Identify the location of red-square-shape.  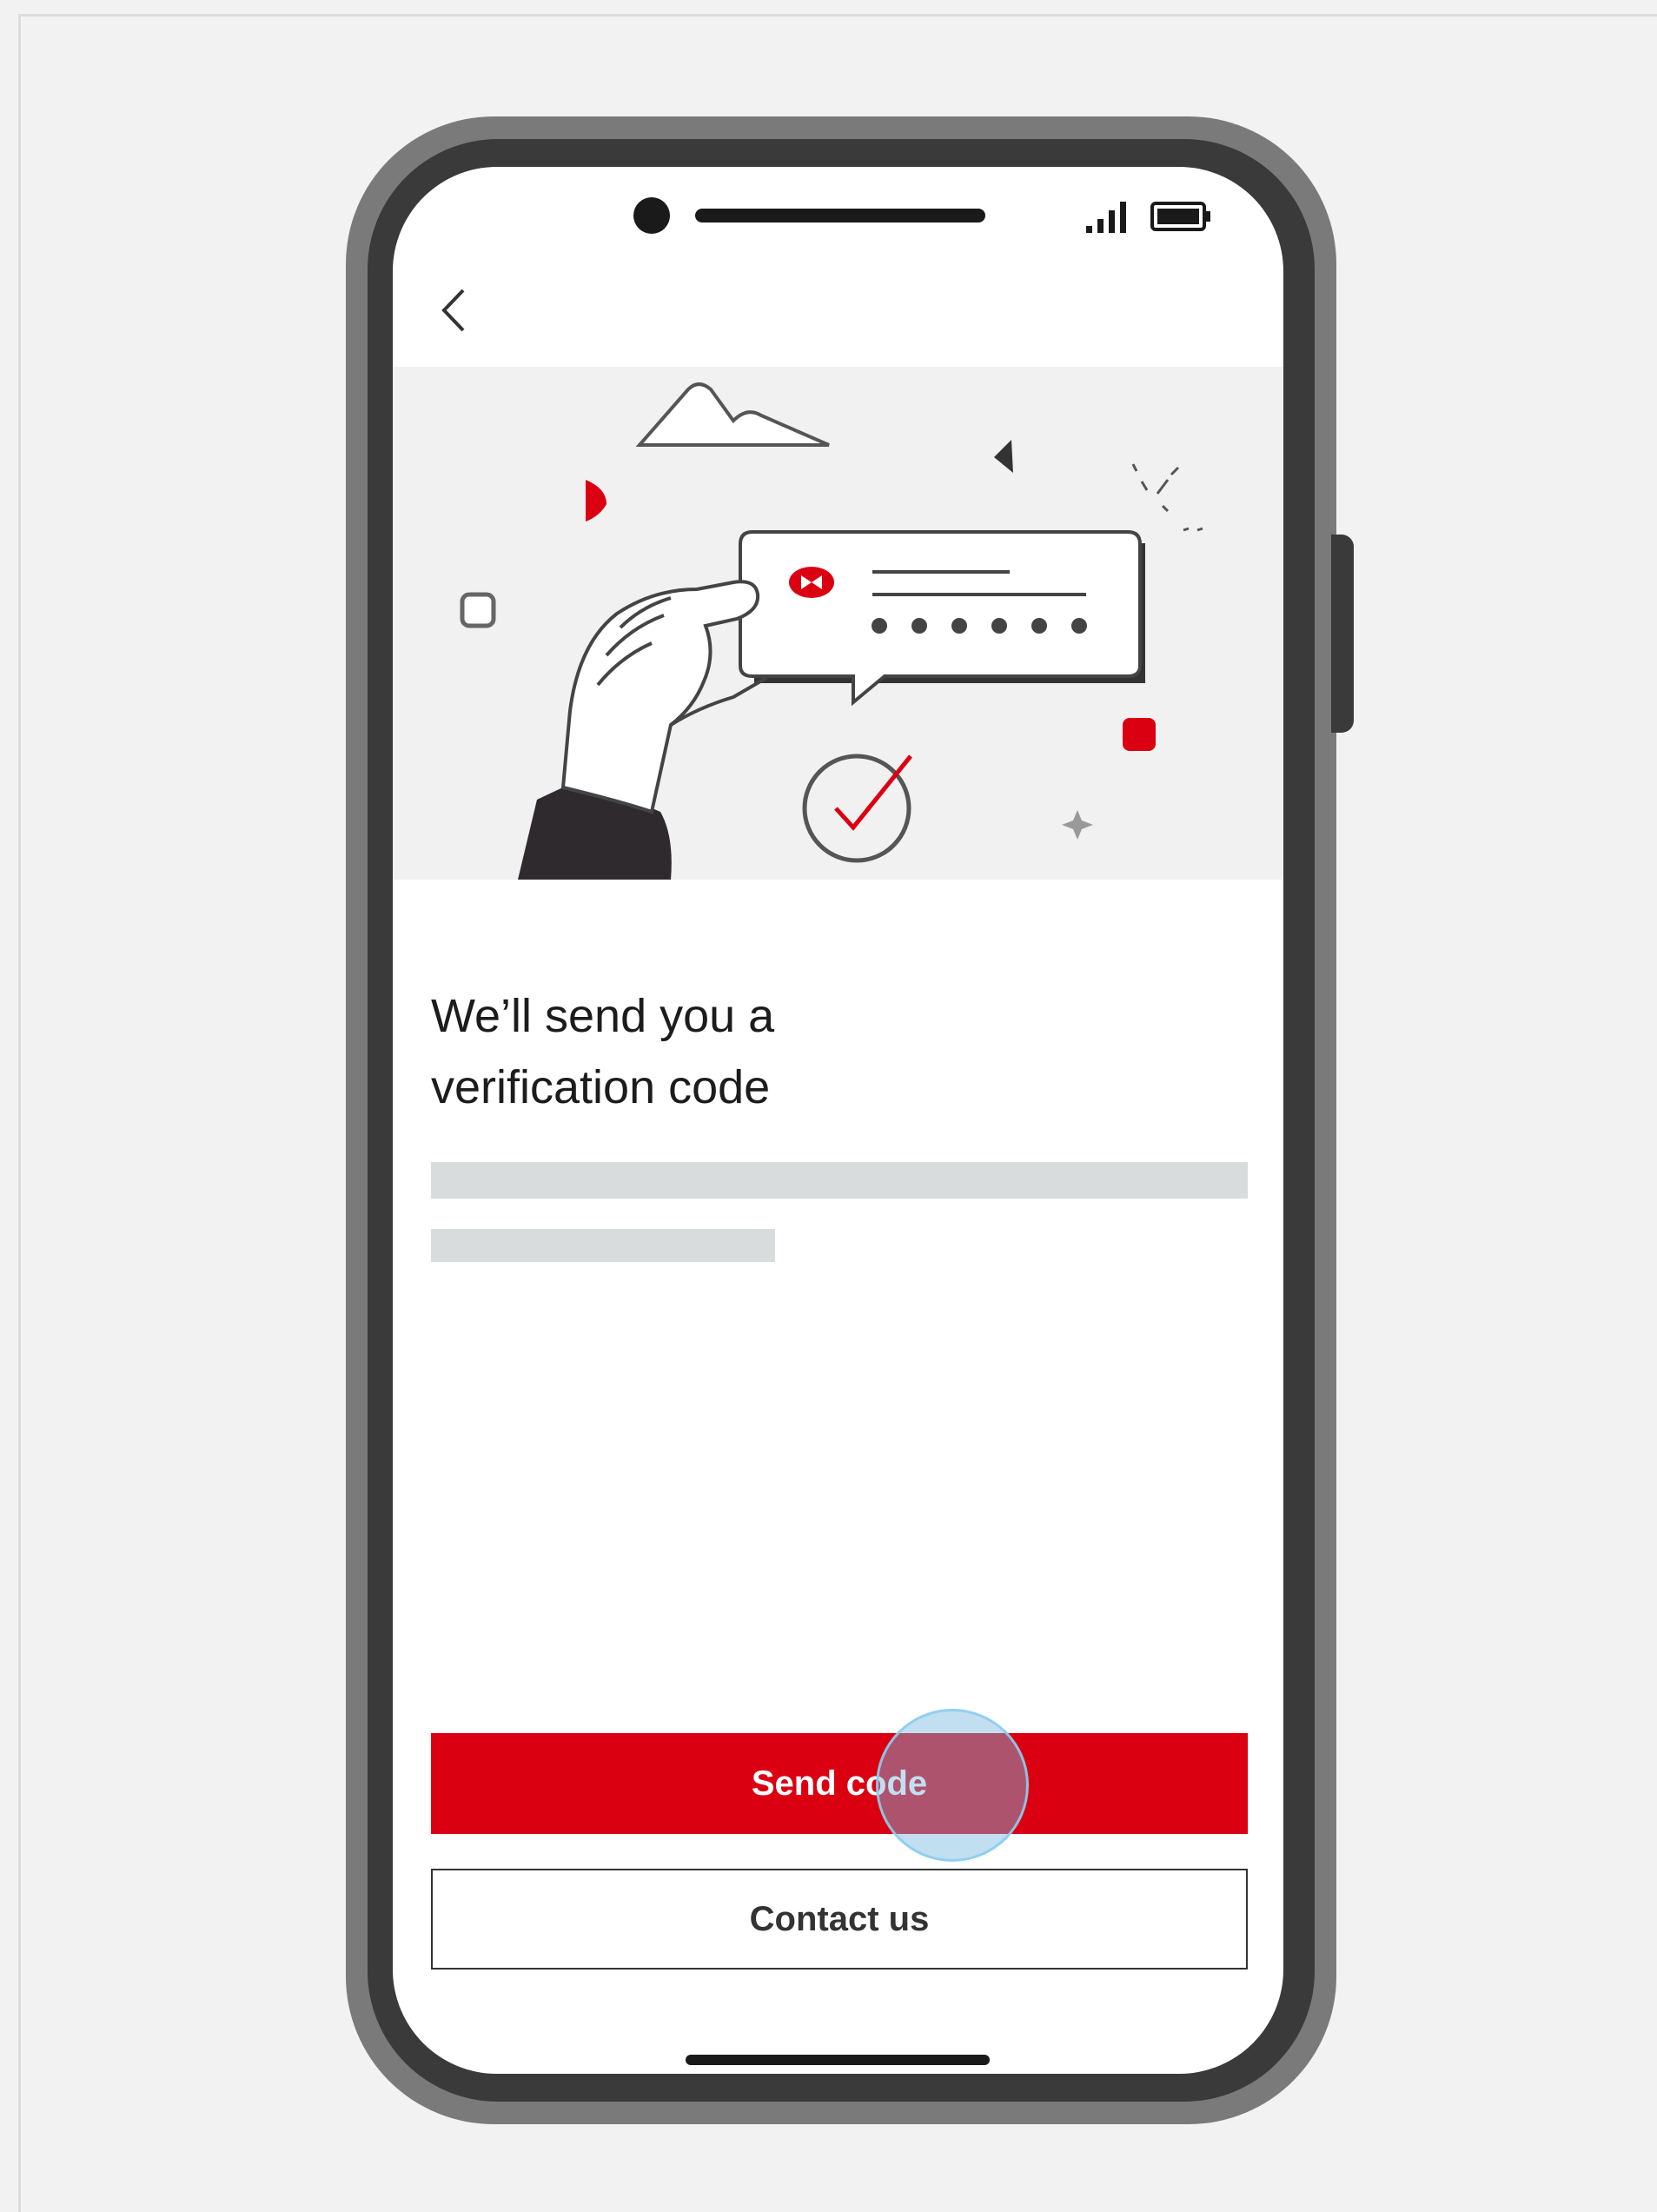
(1139, 734).